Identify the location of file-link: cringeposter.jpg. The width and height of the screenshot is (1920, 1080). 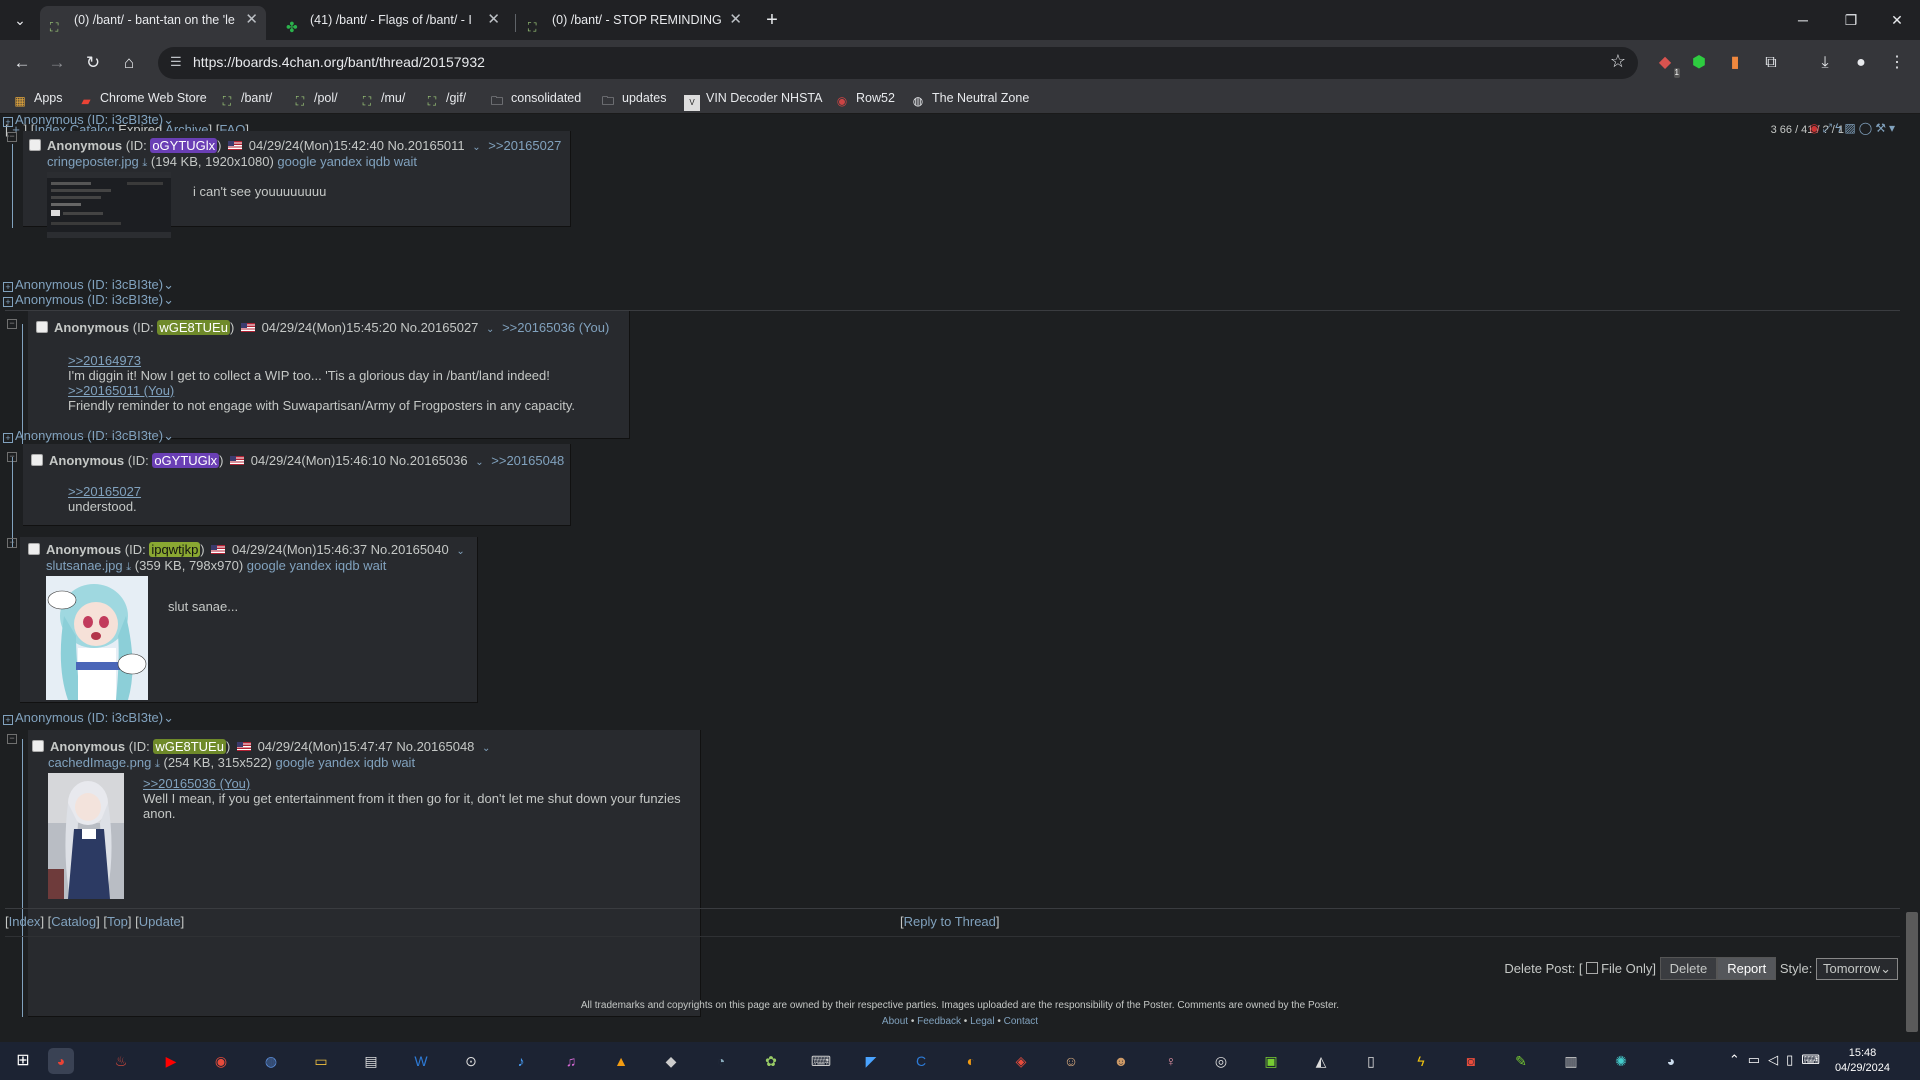
(93, 161).